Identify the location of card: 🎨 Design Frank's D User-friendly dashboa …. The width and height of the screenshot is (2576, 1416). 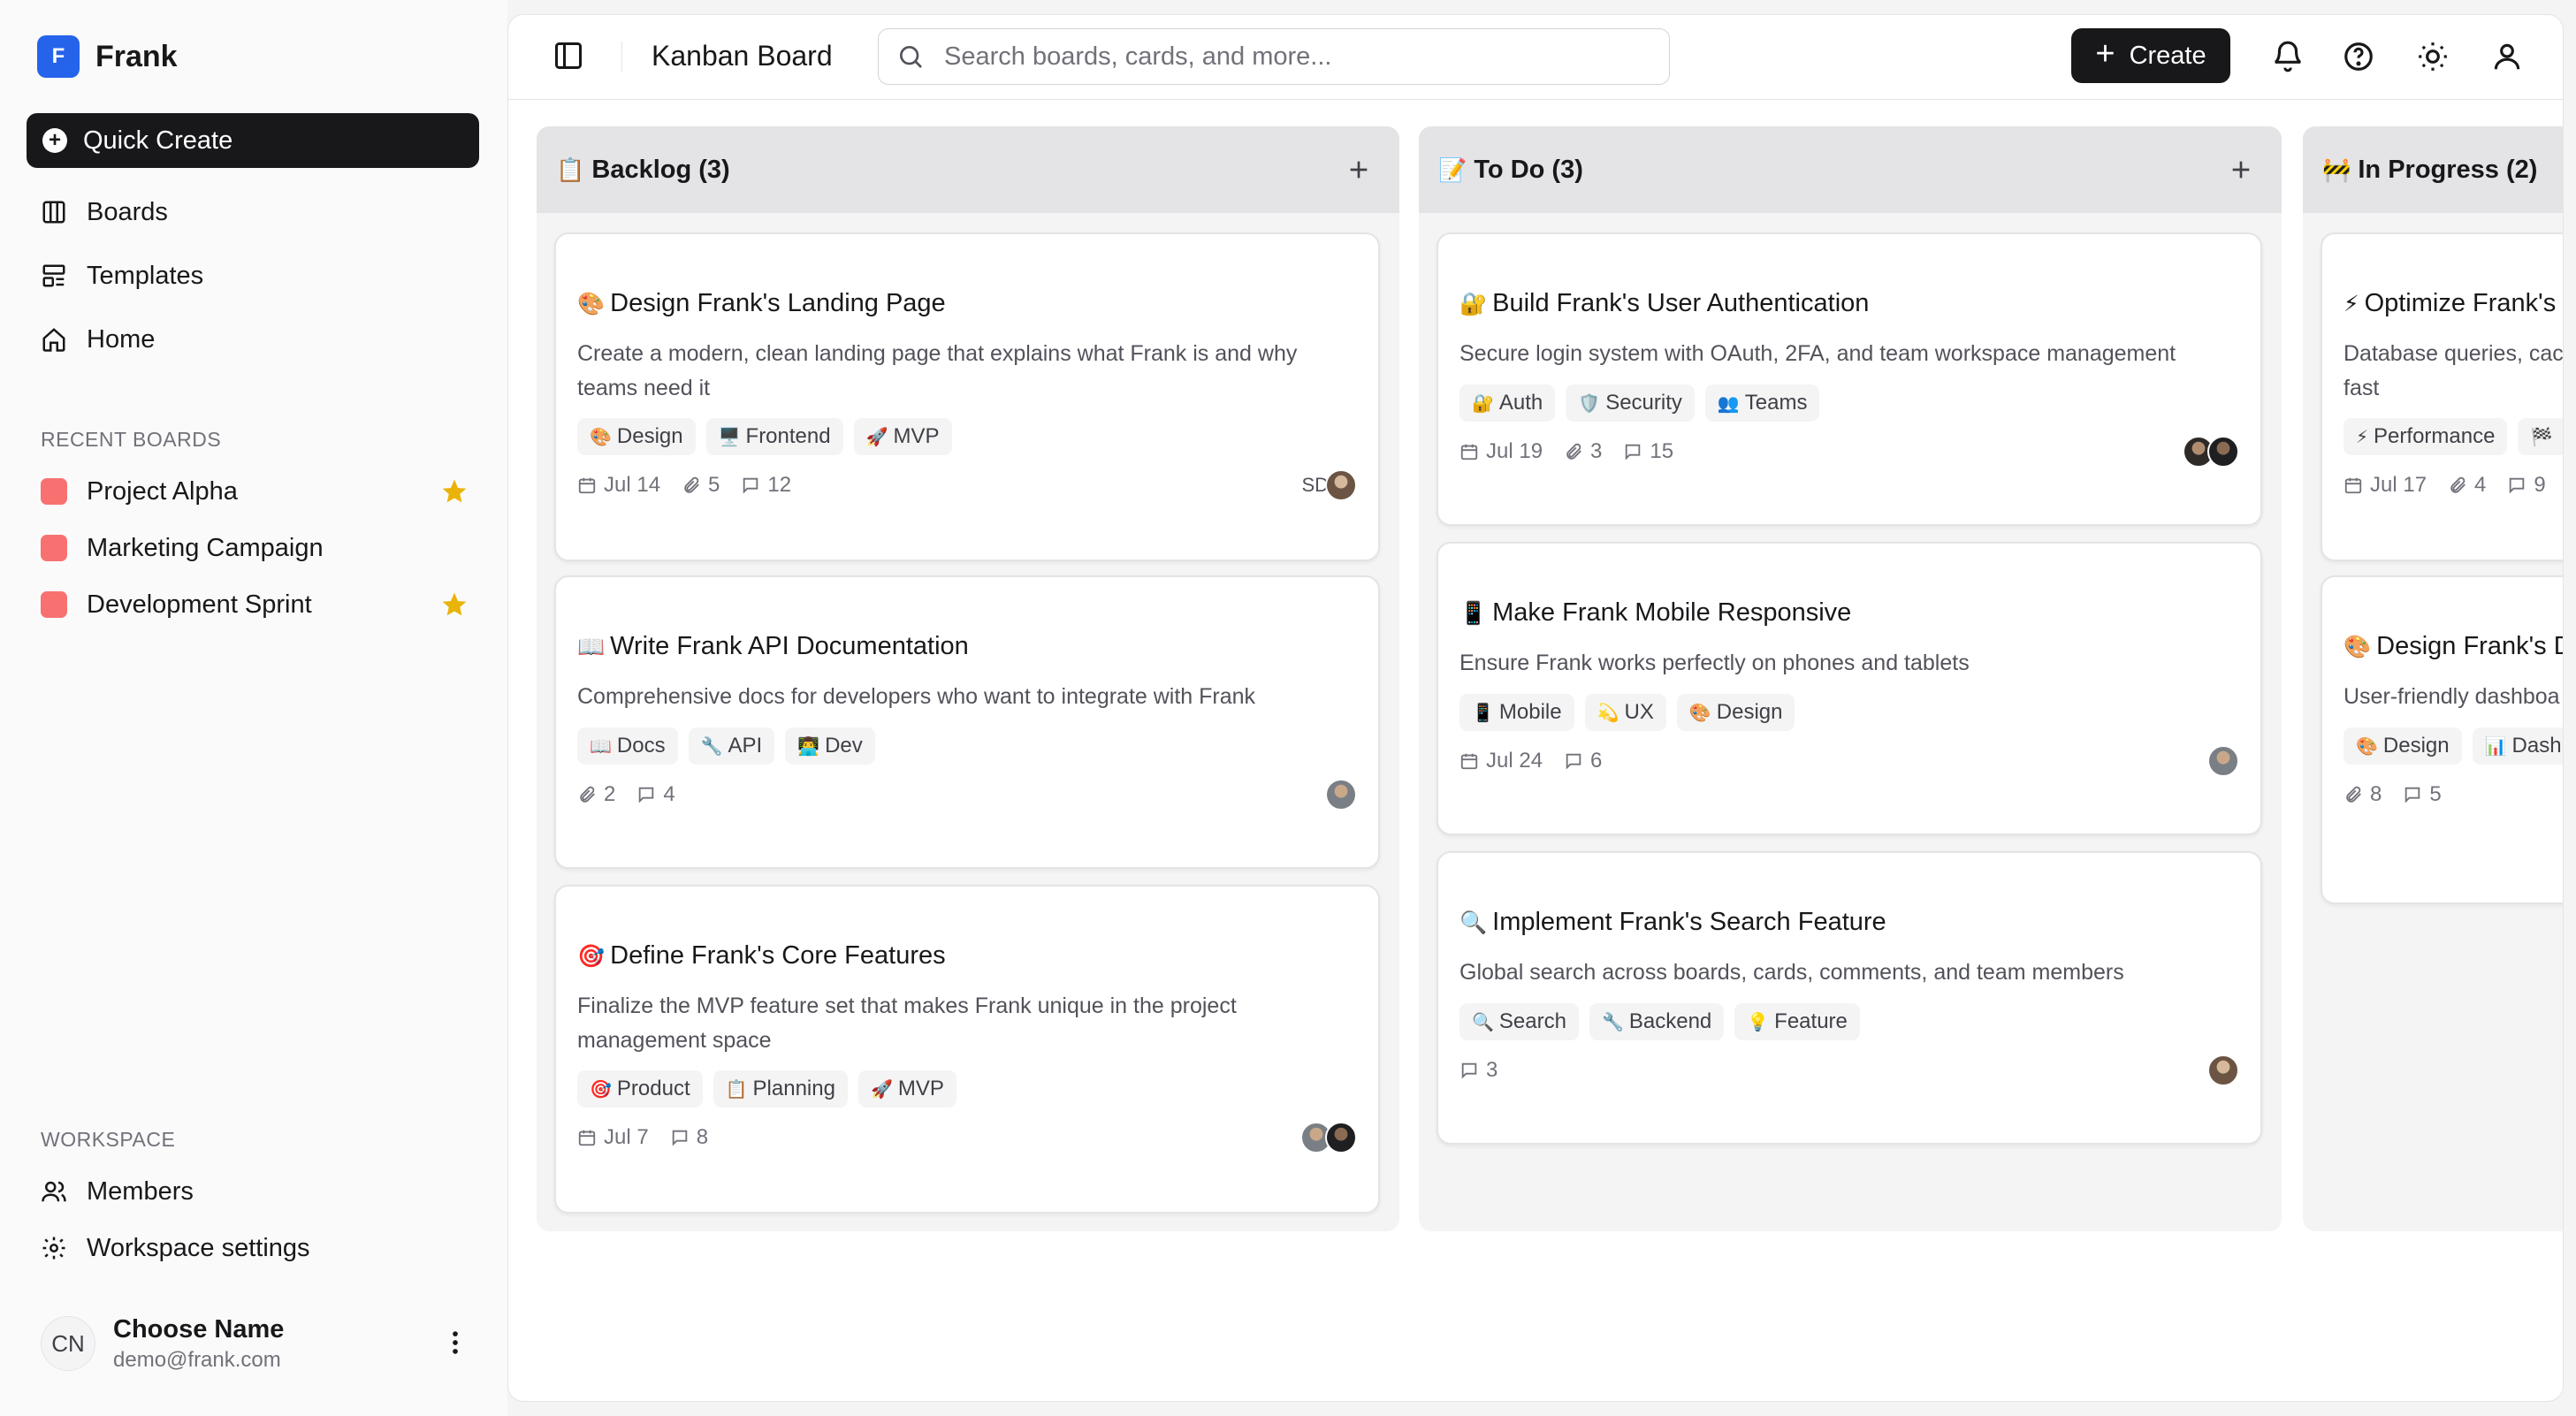
(2442, 740).